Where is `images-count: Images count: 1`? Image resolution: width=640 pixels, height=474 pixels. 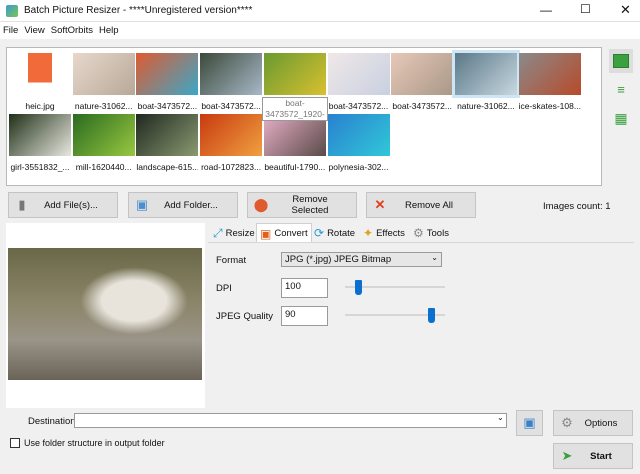
images-count: Images count: 1 is located at coordinates (577, 206).